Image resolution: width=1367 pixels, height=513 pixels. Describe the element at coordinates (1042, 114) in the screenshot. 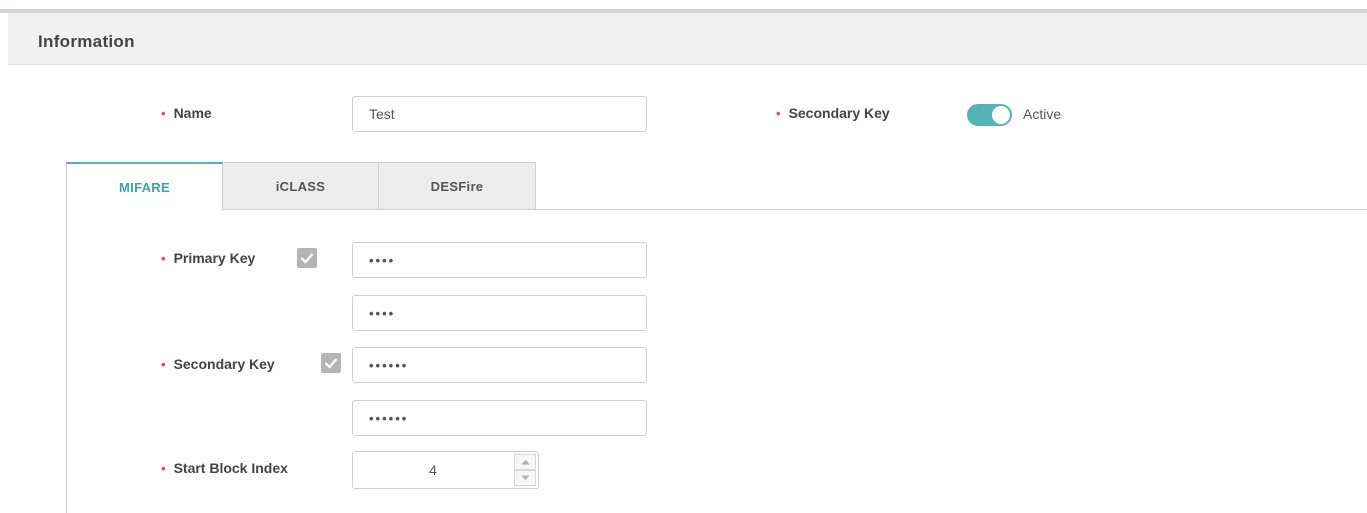

I see `toggle-state-label: Active` at that location.